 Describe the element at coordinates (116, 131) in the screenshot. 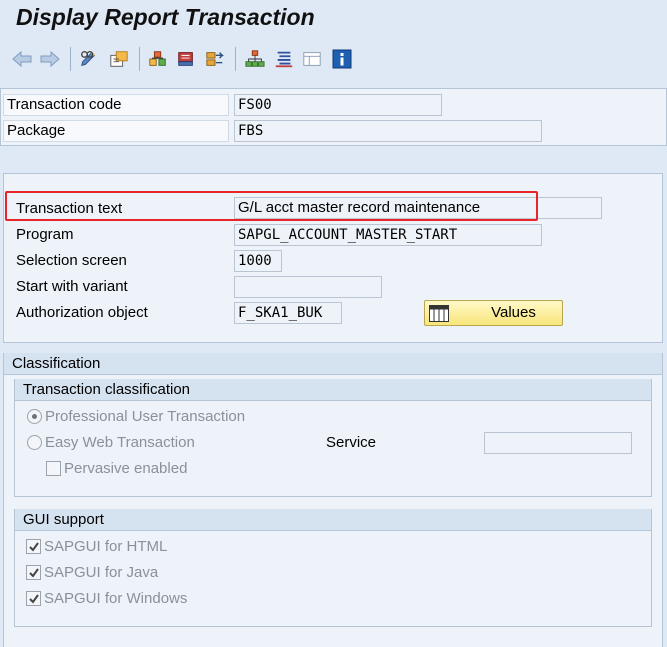

I see `package-label: Package` at that location.